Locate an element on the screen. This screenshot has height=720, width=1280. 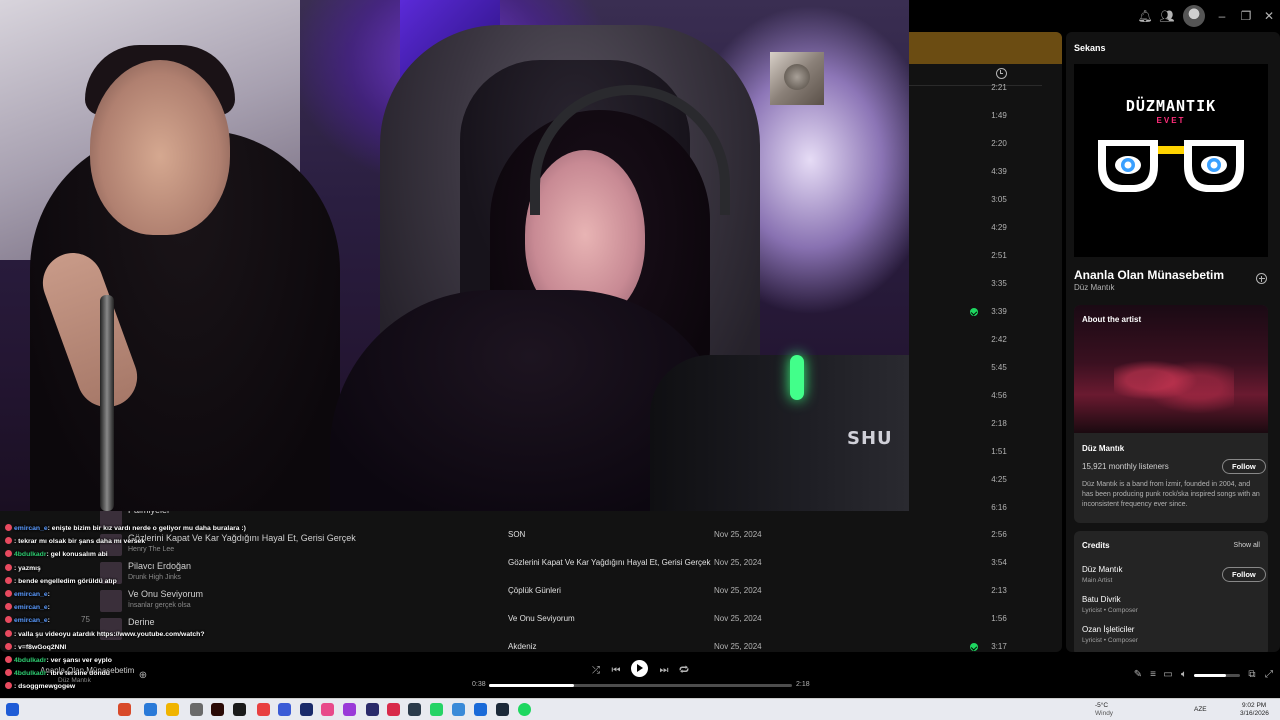
connect-device-icon: ▭ is located at coordinates (1168, 675).